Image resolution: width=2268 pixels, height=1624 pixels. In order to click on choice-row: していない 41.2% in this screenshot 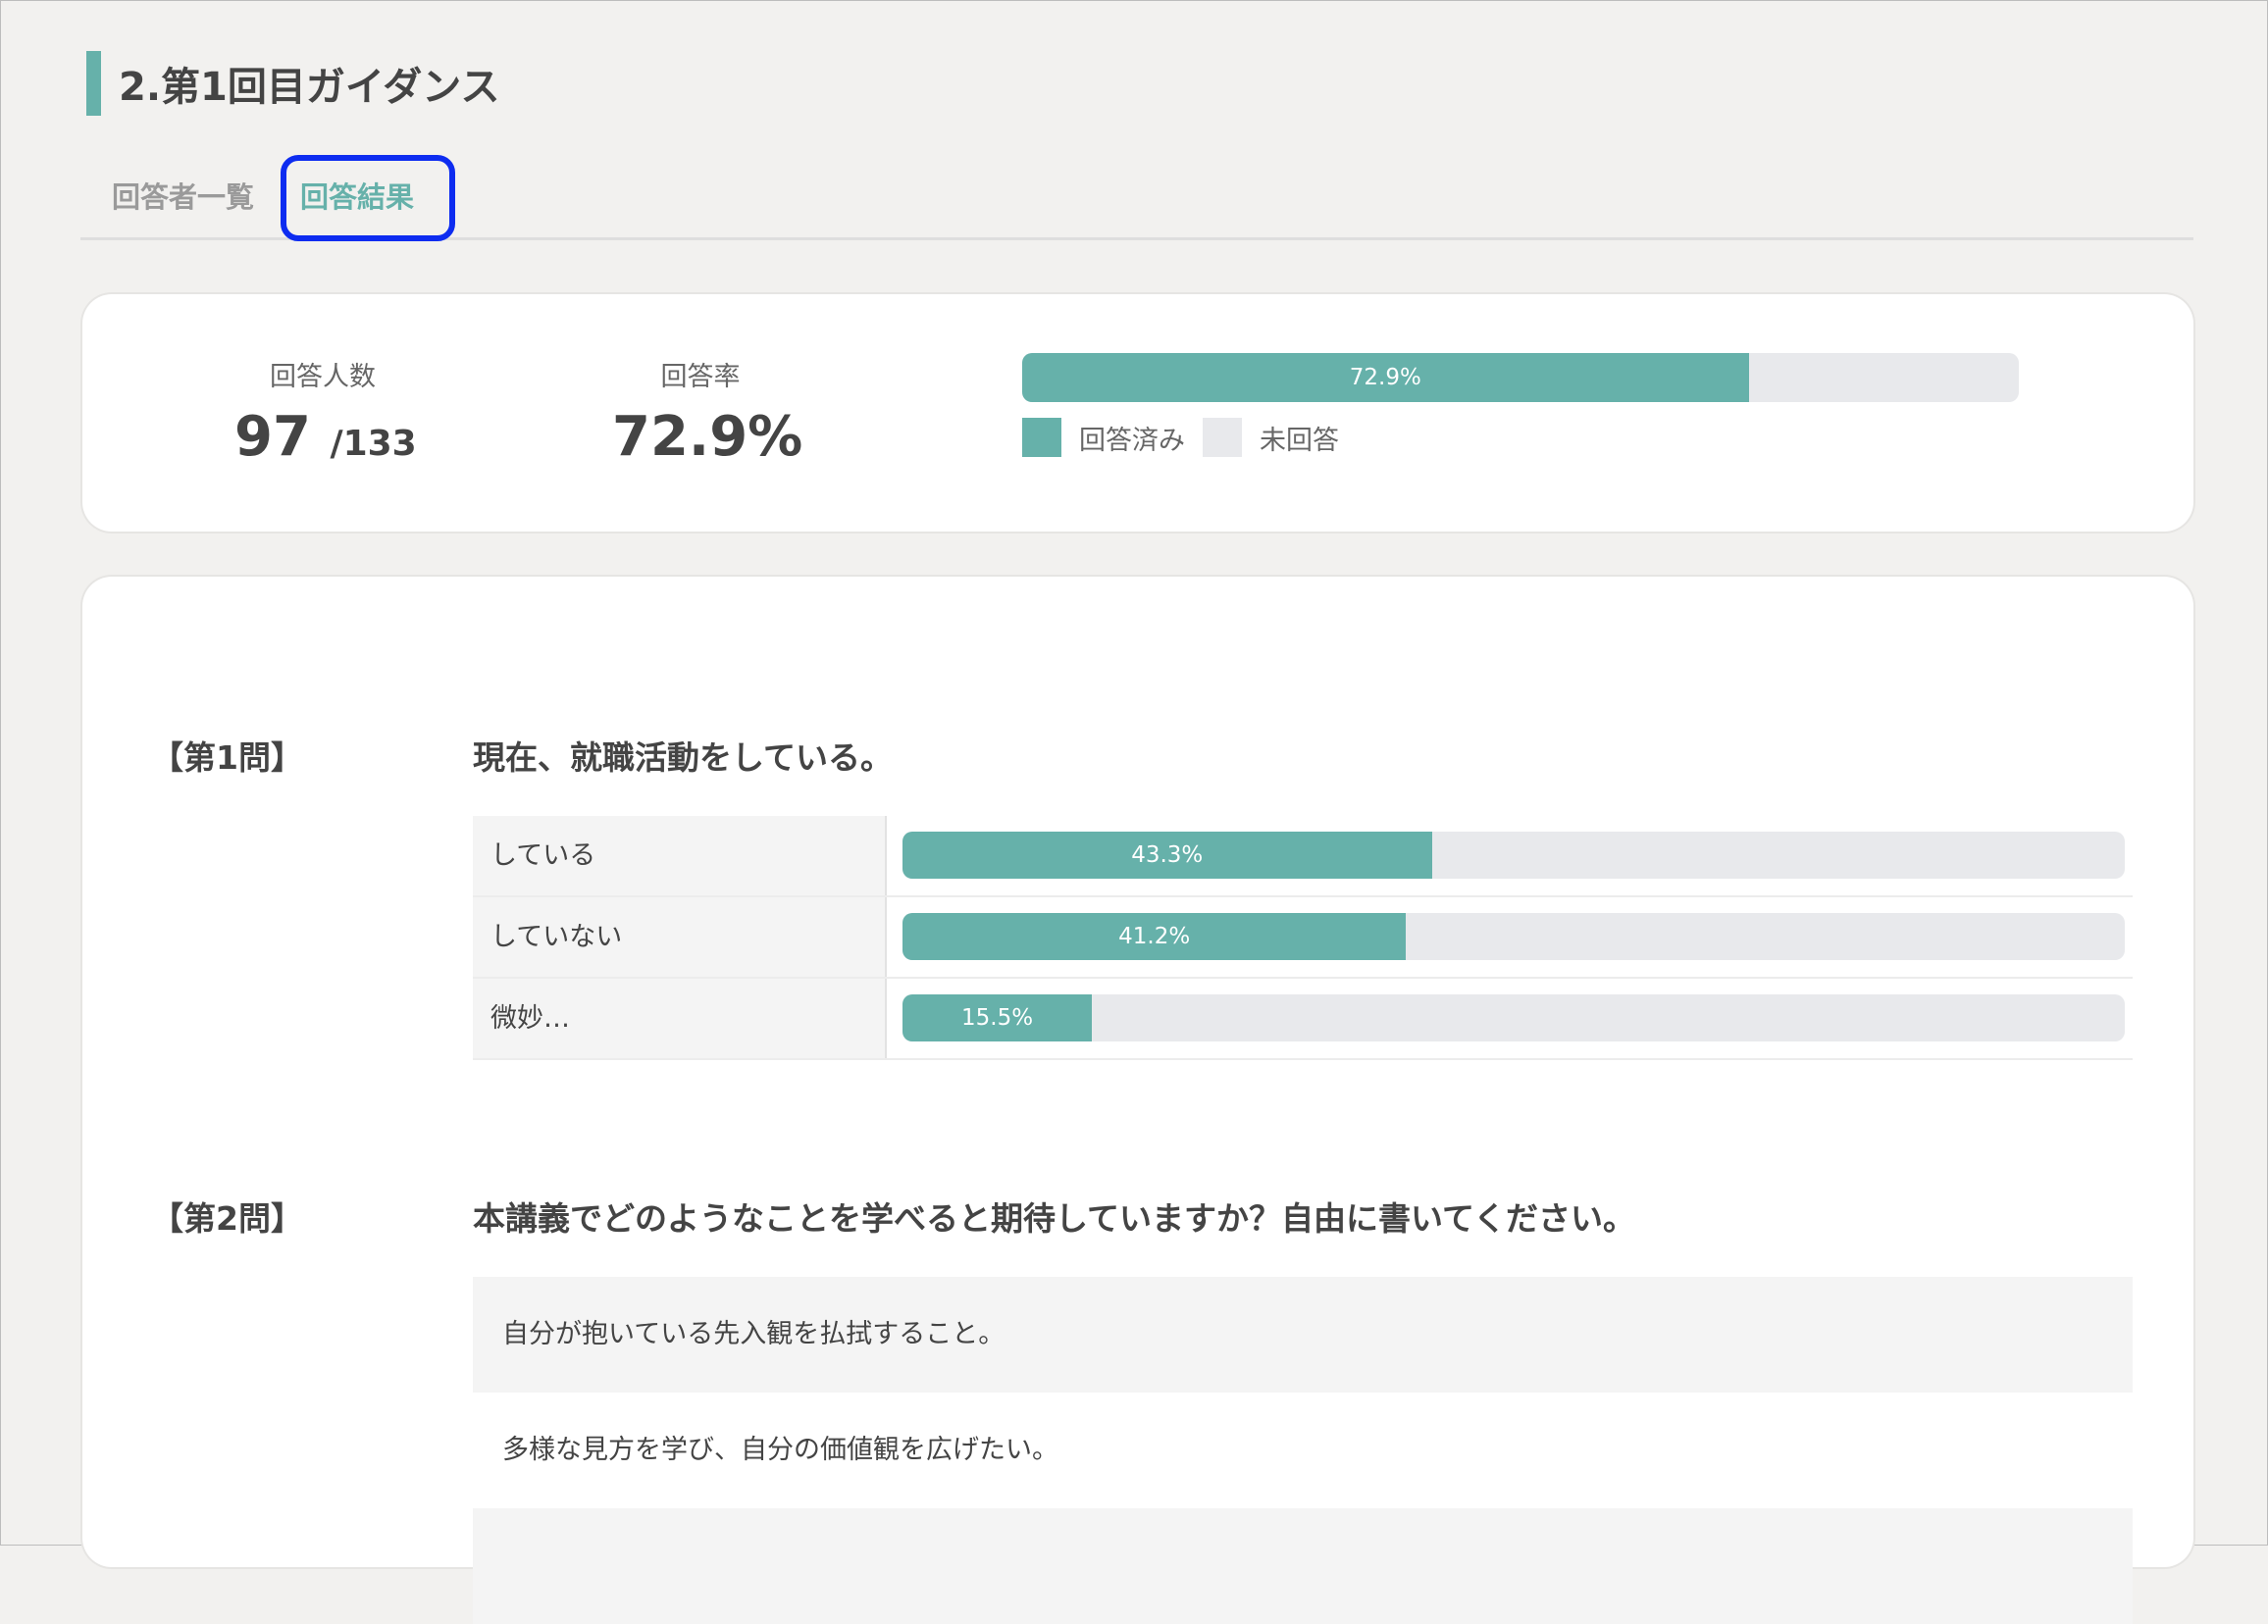, I will do `click(1303, 938)`.